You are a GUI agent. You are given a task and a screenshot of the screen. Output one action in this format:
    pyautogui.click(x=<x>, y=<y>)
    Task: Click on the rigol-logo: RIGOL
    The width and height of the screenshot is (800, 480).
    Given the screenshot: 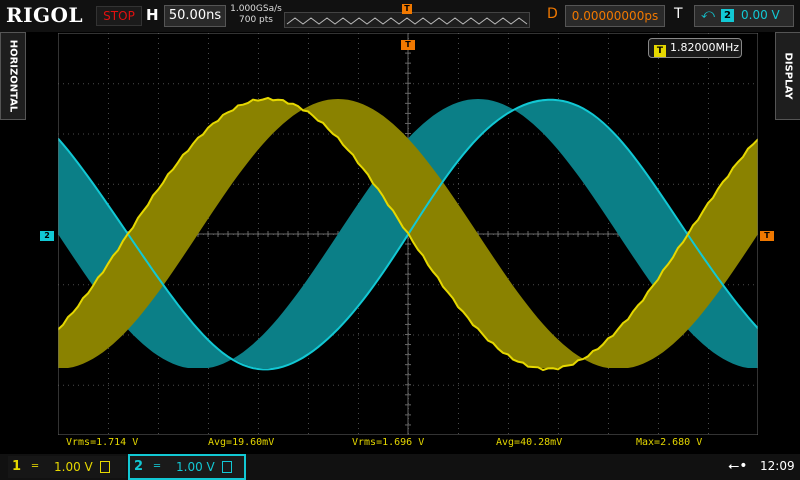 What is the action you would take?
    pyautogui.click(x=45, y=15)
    